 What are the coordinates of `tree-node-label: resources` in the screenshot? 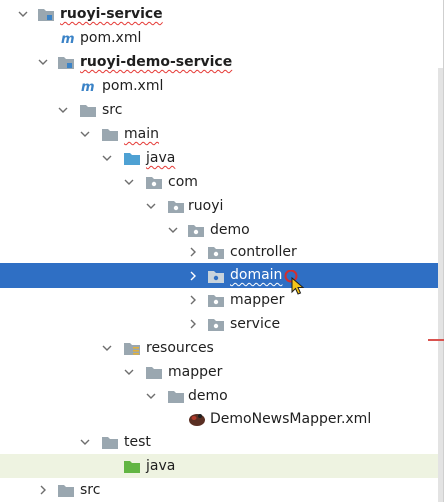 It's located at (180, 348).